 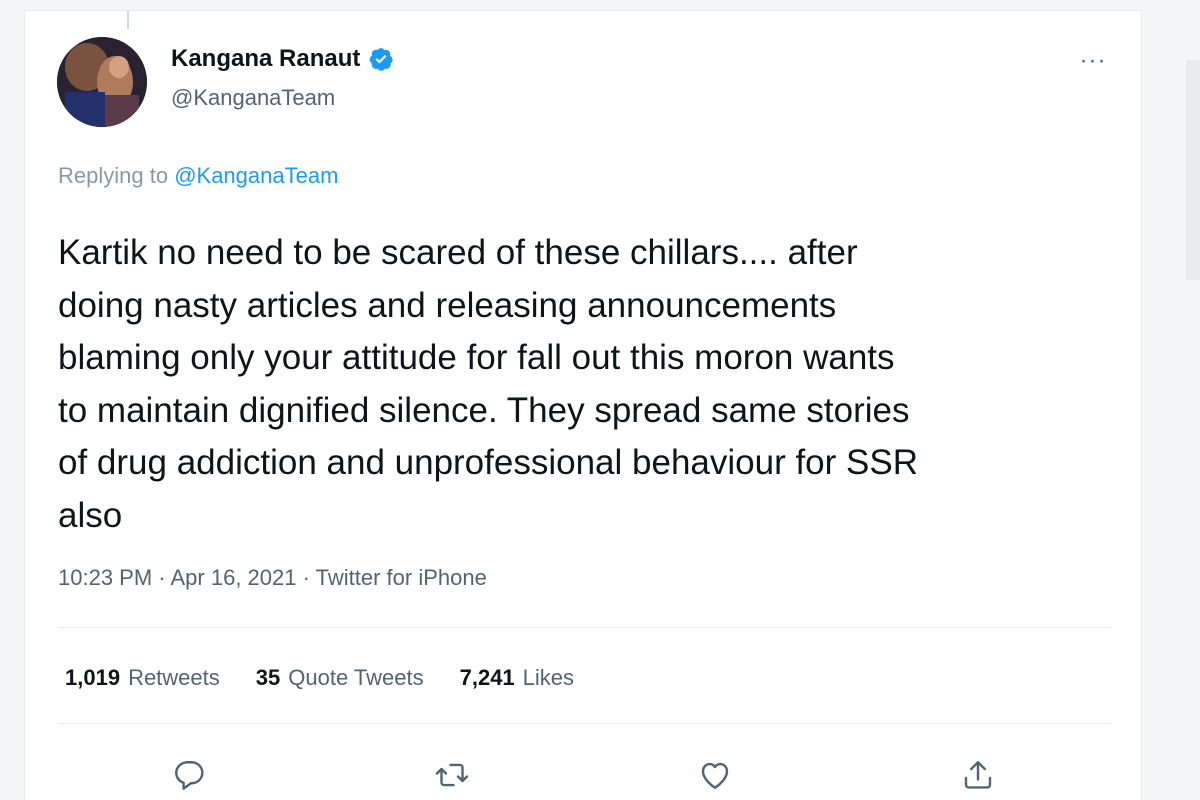 What do you see at coordinates (128, 20) in the screenshot?
I see `thread-connector-line` at bounding box center [128, 20].